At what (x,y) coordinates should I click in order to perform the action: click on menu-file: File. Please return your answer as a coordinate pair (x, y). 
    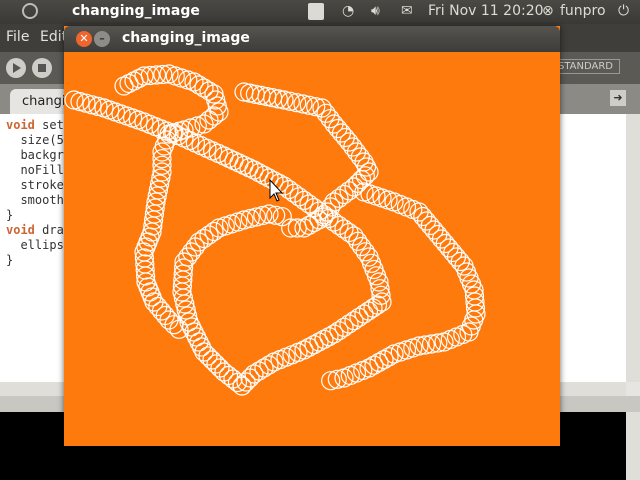
    Looking at the image, I should click on (17, 37).